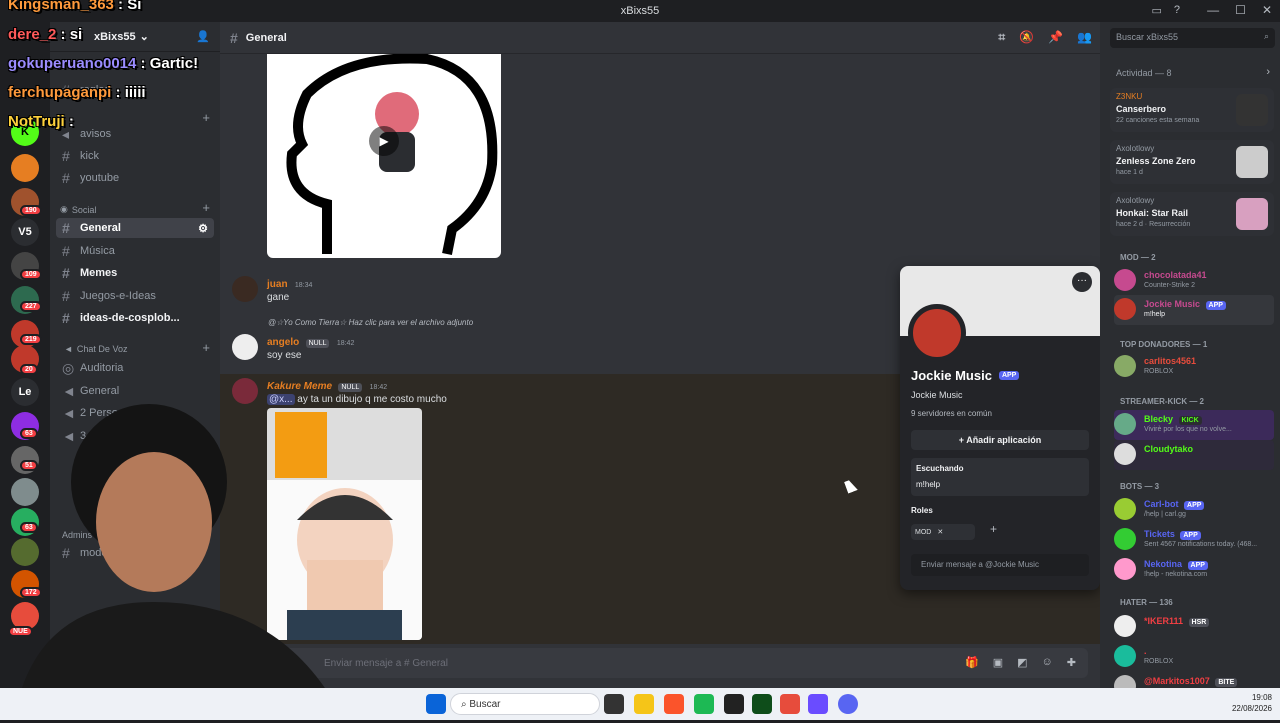 This screenshot has width=1280, height=723. Describe the element at coordinates (1169, 449) in the screenshot. I see `member-name: Cloudytako` at that location.